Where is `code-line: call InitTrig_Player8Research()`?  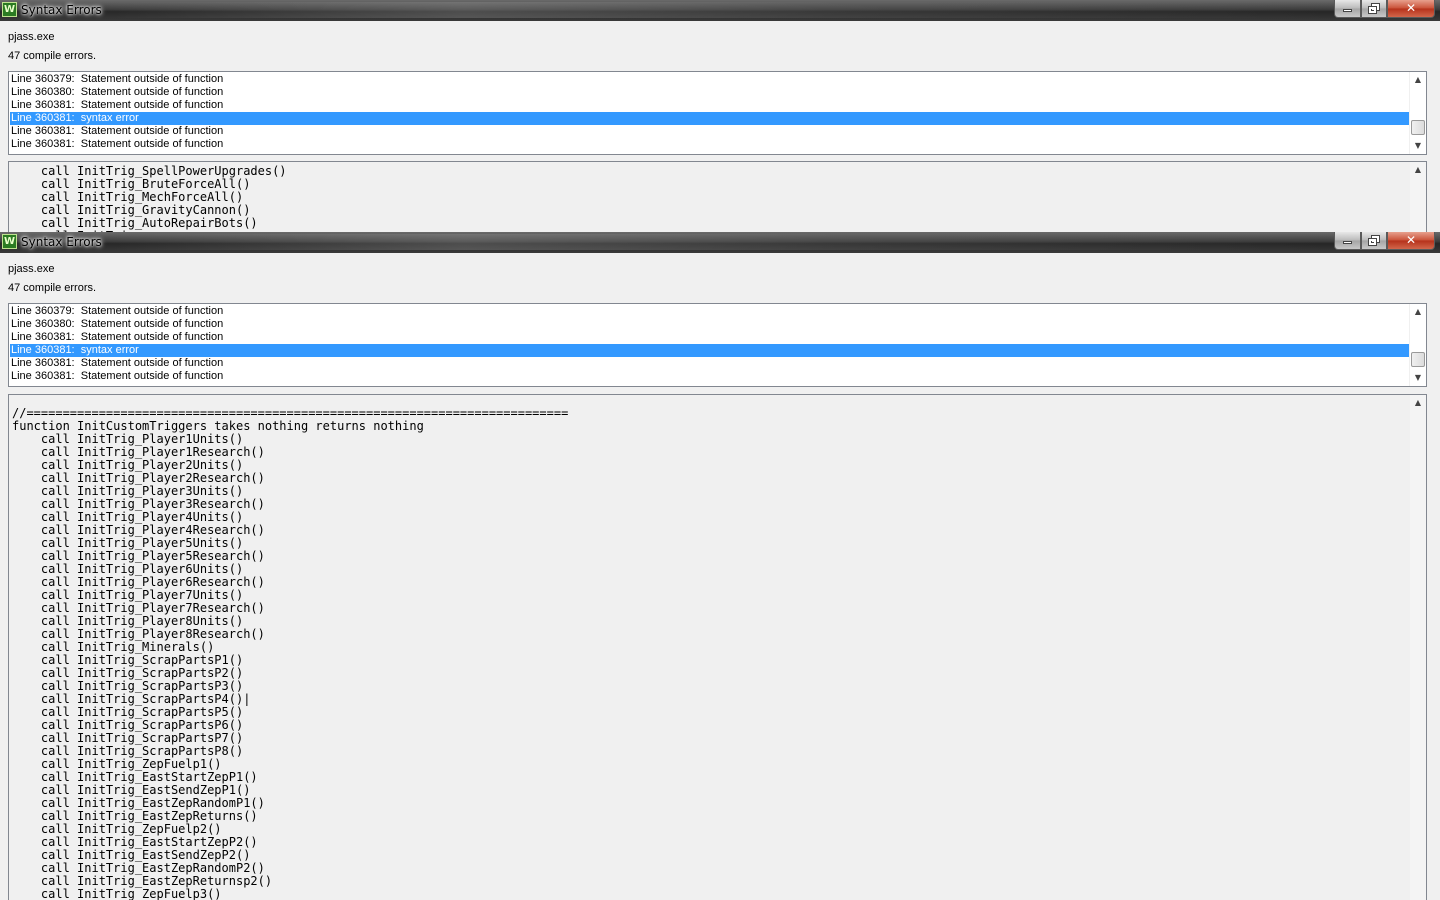
code-line: call InitTrig_Player8Research() is located at coordinates (707, 634).